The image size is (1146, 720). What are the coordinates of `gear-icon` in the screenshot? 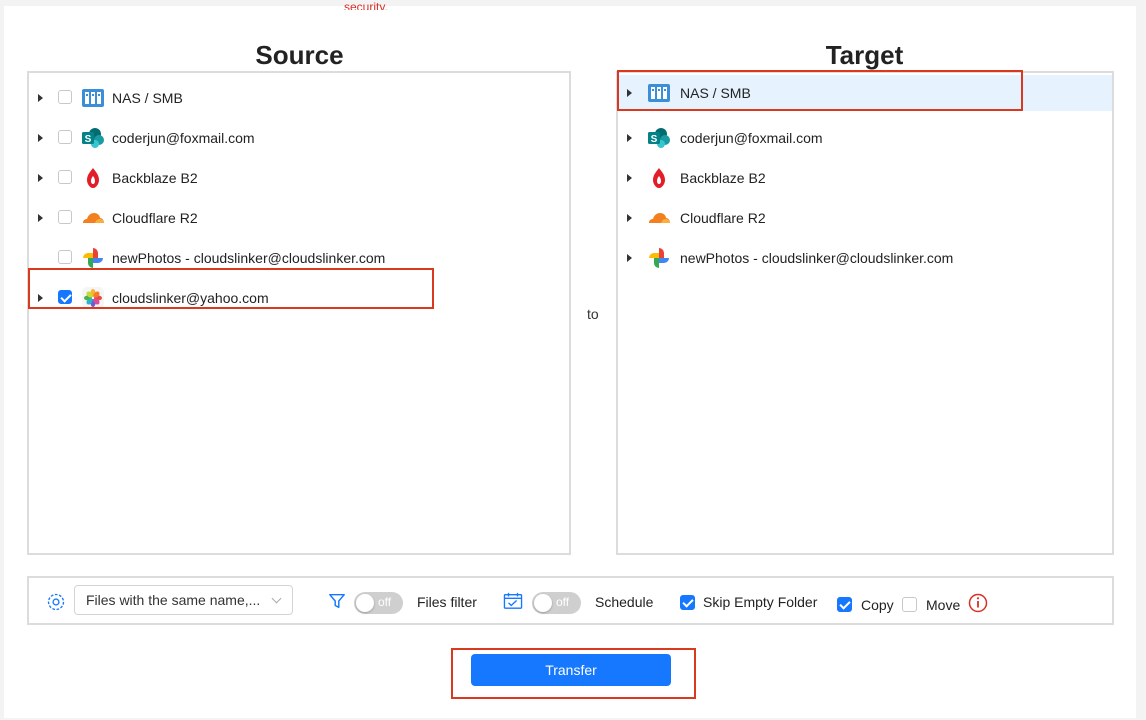 It's located at (56, 602).